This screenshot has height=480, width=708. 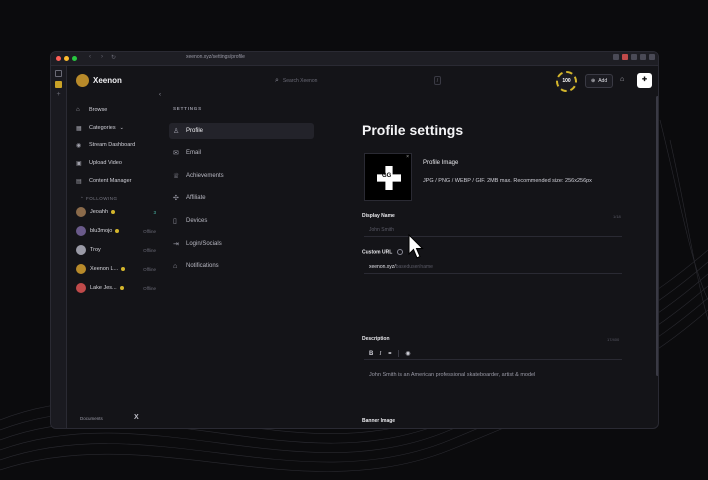 What do you see at coordinates (358, 81) in the screenshot?
I see `search-input: ⌕ Search Xeenon /` at bounding box center [358, 81].